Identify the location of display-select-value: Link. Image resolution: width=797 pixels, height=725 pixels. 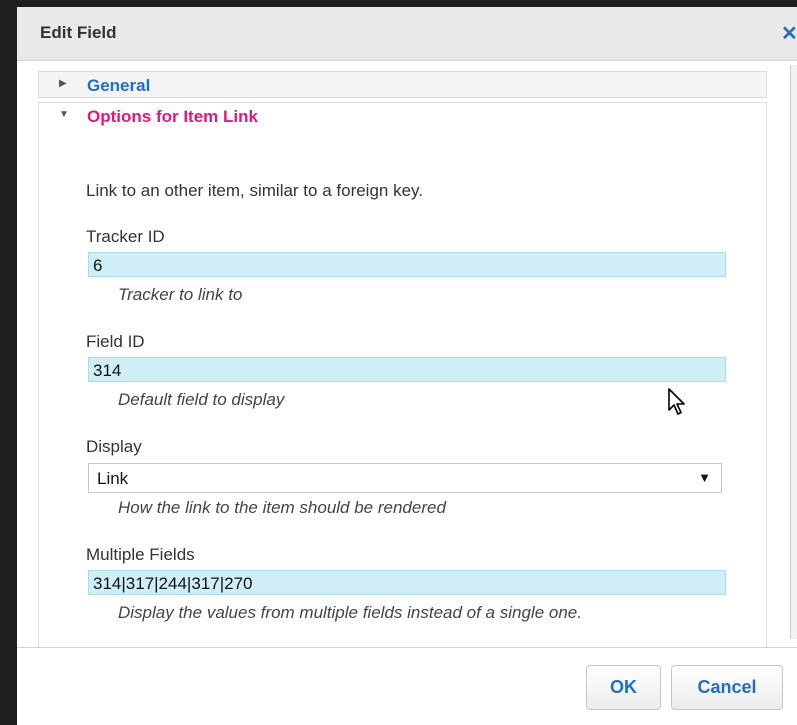
(113, 478).